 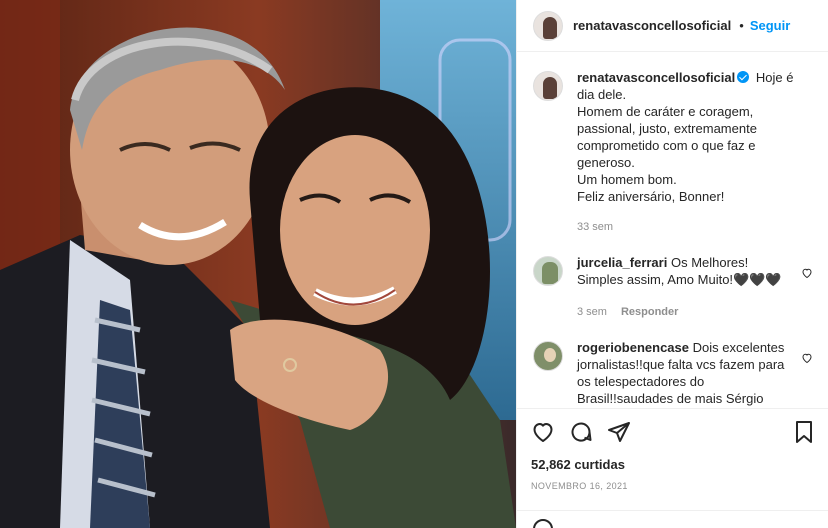 What do you see at coordinates (543, 432) in the screenshot?
I see `heart-icon` at bounding box center [543, 432].